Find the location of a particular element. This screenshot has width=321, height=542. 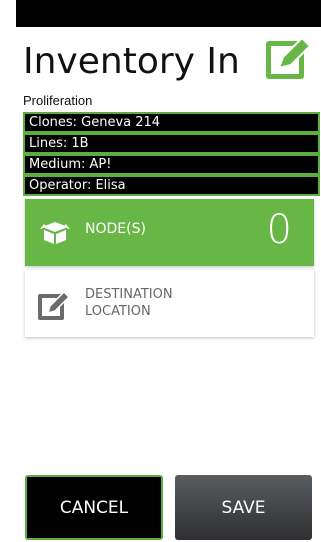

info-operator: Operator: Elisa is located at coordinates (171, 185).